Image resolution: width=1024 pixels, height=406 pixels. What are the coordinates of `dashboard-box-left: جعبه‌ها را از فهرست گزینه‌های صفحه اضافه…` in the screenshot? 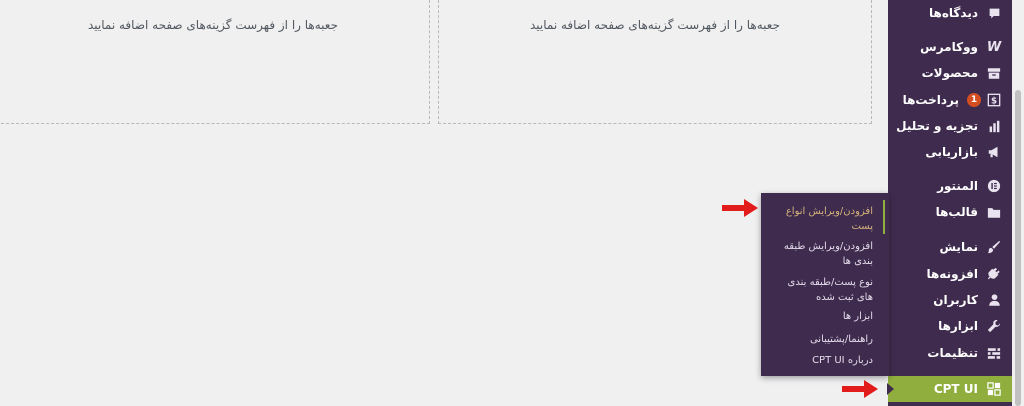 It's located at (215, 62).